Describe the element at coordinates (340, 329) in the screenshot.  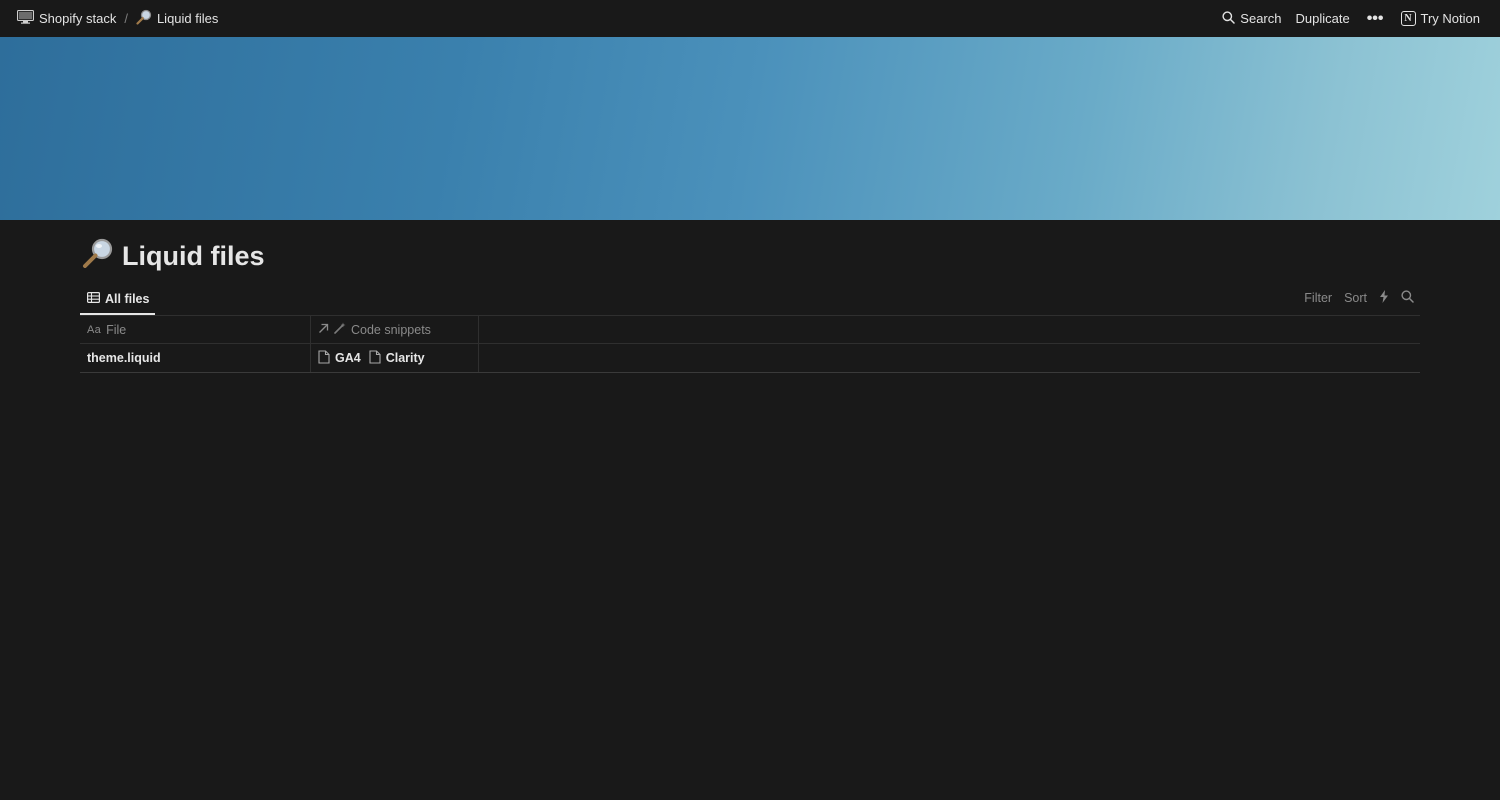
I see `magic-wand-icon` at that location.